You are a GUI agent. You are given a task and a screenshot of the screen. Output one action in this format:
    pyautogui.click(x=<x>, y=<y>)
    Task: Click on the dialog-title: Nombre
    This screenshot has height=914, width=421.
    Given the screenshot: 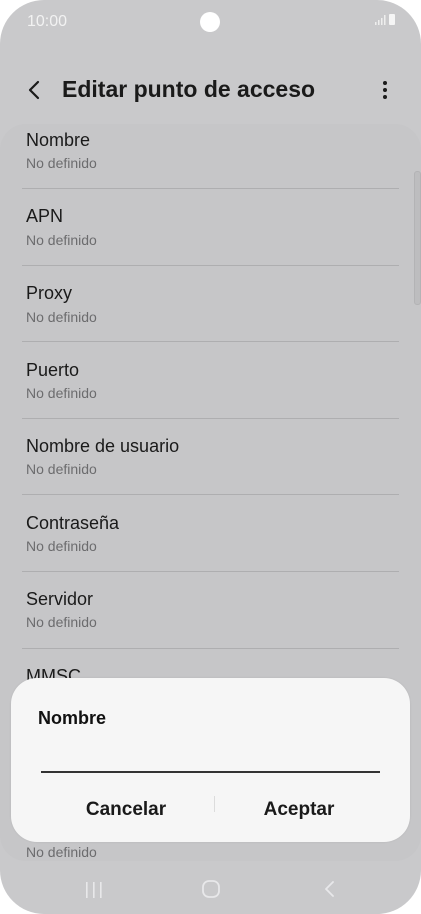 What is the action you would take?
    pyautogui.click(x=72, y=718)
    